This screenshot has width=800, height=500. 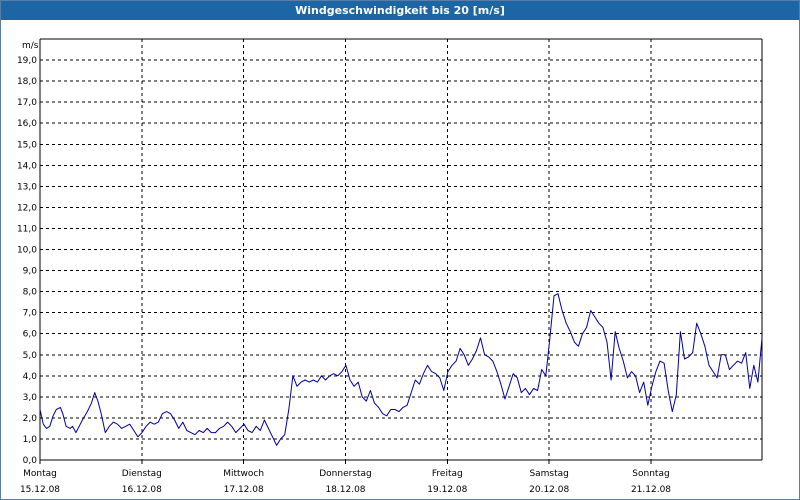 I want to click on y-axis-label: m/s, so click(x=30, y=46).